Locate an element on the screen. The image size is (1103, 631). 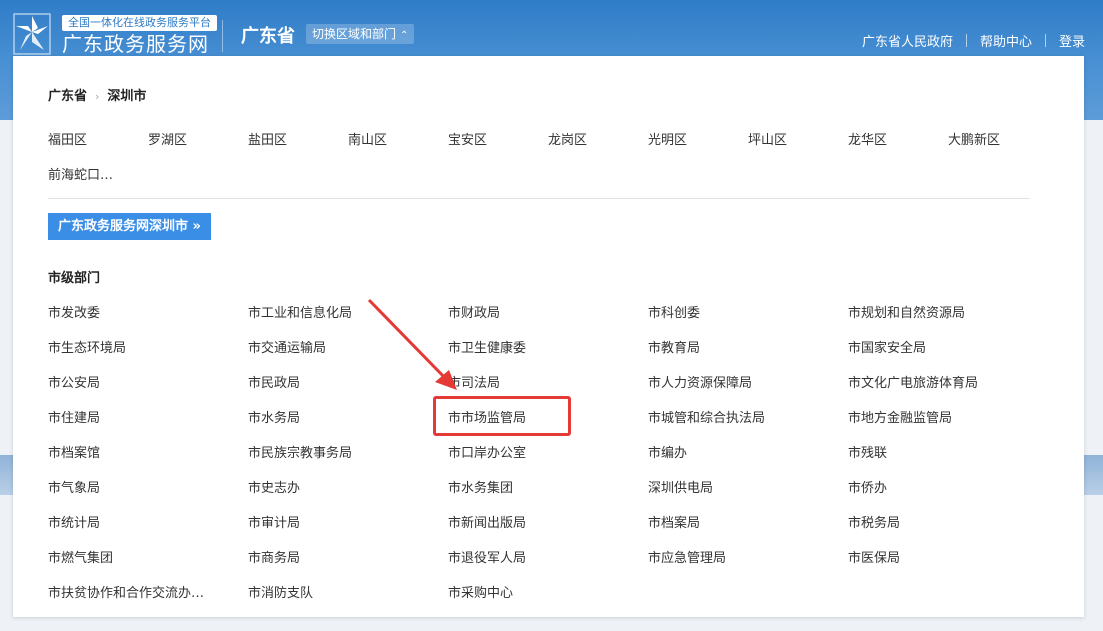
site-logo-icon is located at coordinates (32, 34).